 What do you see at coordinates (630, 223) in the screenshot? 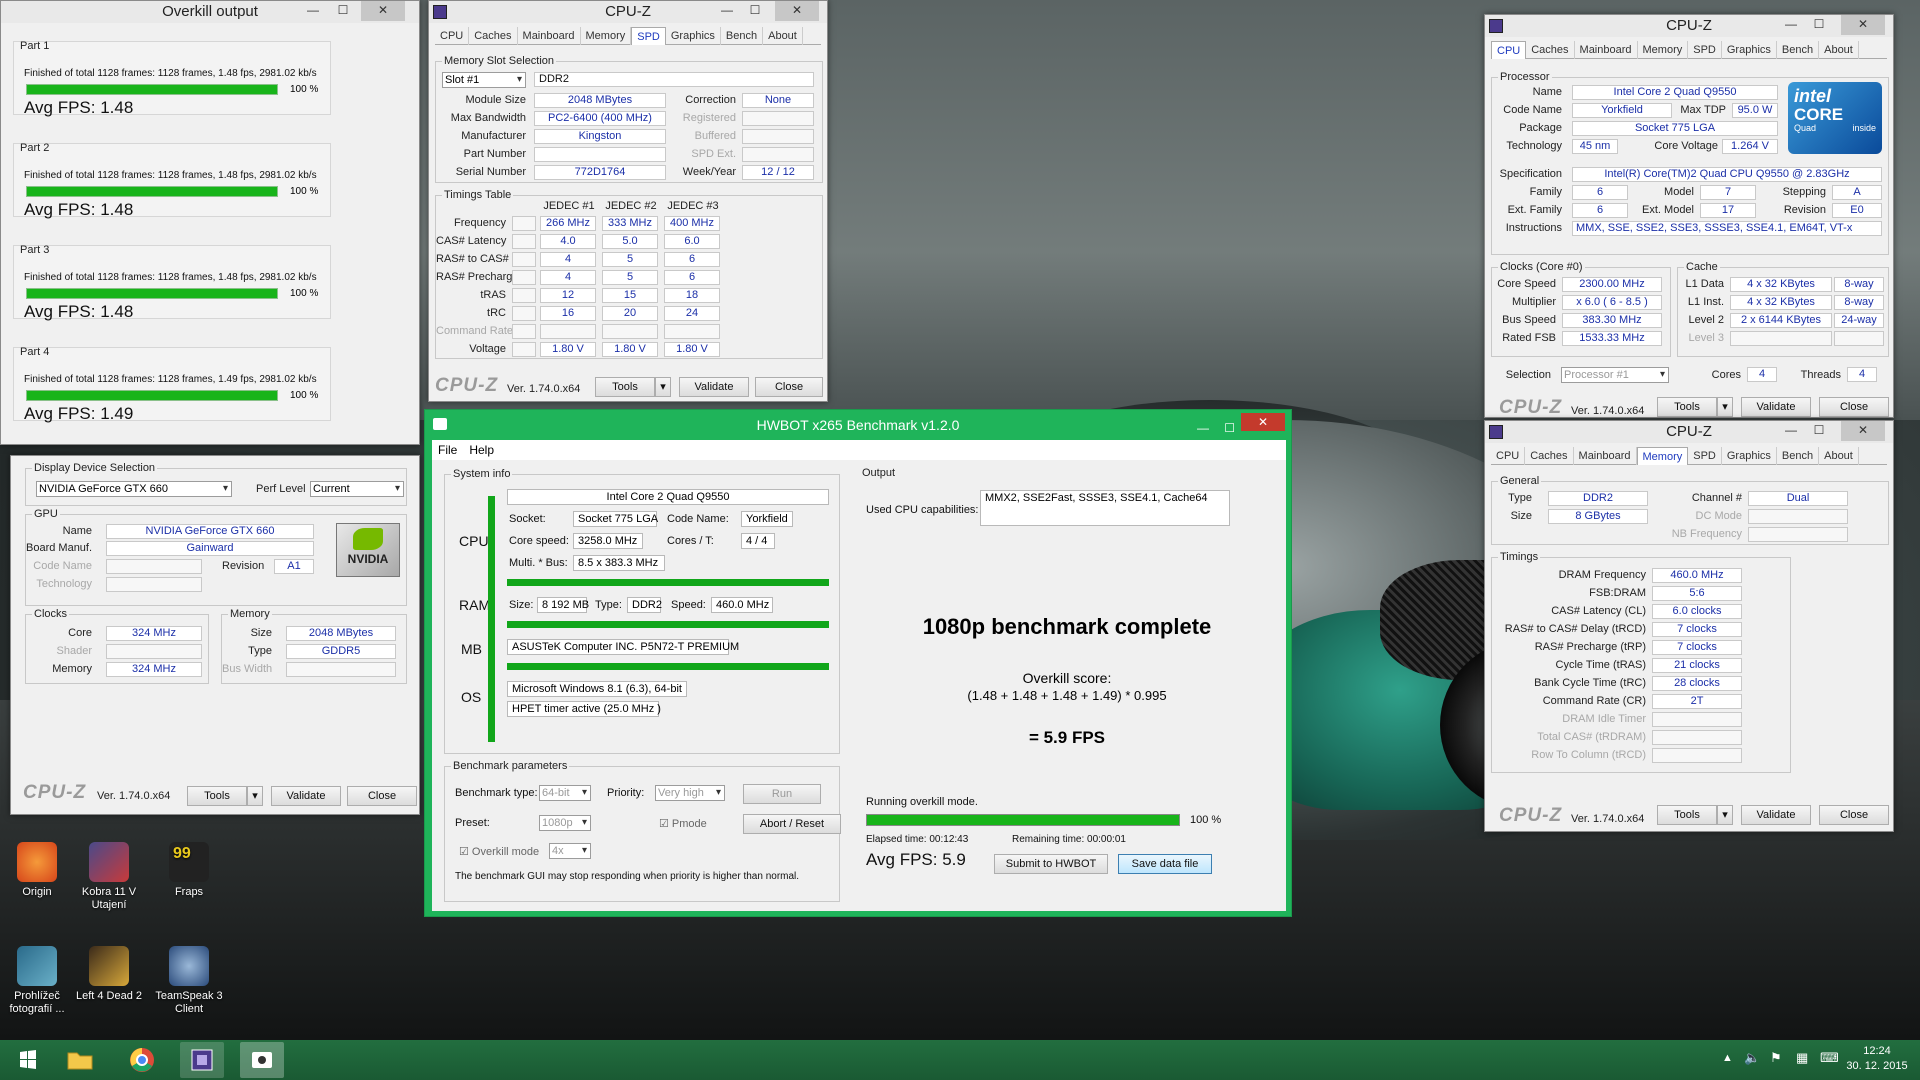
I see `timing-cell: 333 MHz` at bounding box center [630, 223].